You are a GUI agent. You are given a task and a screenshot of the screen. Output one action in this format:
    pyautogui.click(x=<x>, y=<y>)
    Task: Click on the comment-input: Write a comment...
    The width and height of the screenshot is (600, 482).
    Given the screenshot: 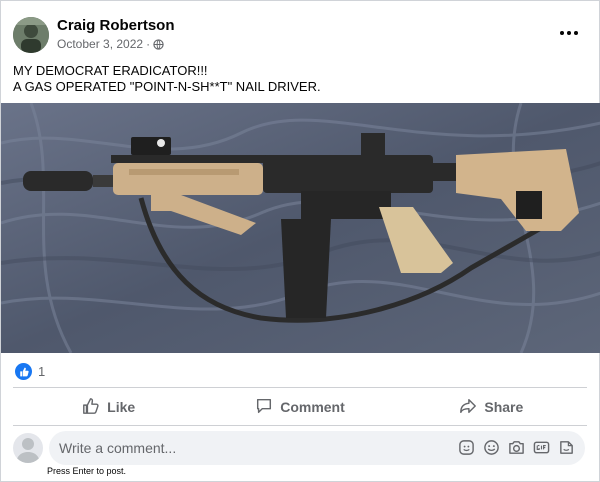 What is the action you would take?
    pyautogui.click(x=317, y=448)
    